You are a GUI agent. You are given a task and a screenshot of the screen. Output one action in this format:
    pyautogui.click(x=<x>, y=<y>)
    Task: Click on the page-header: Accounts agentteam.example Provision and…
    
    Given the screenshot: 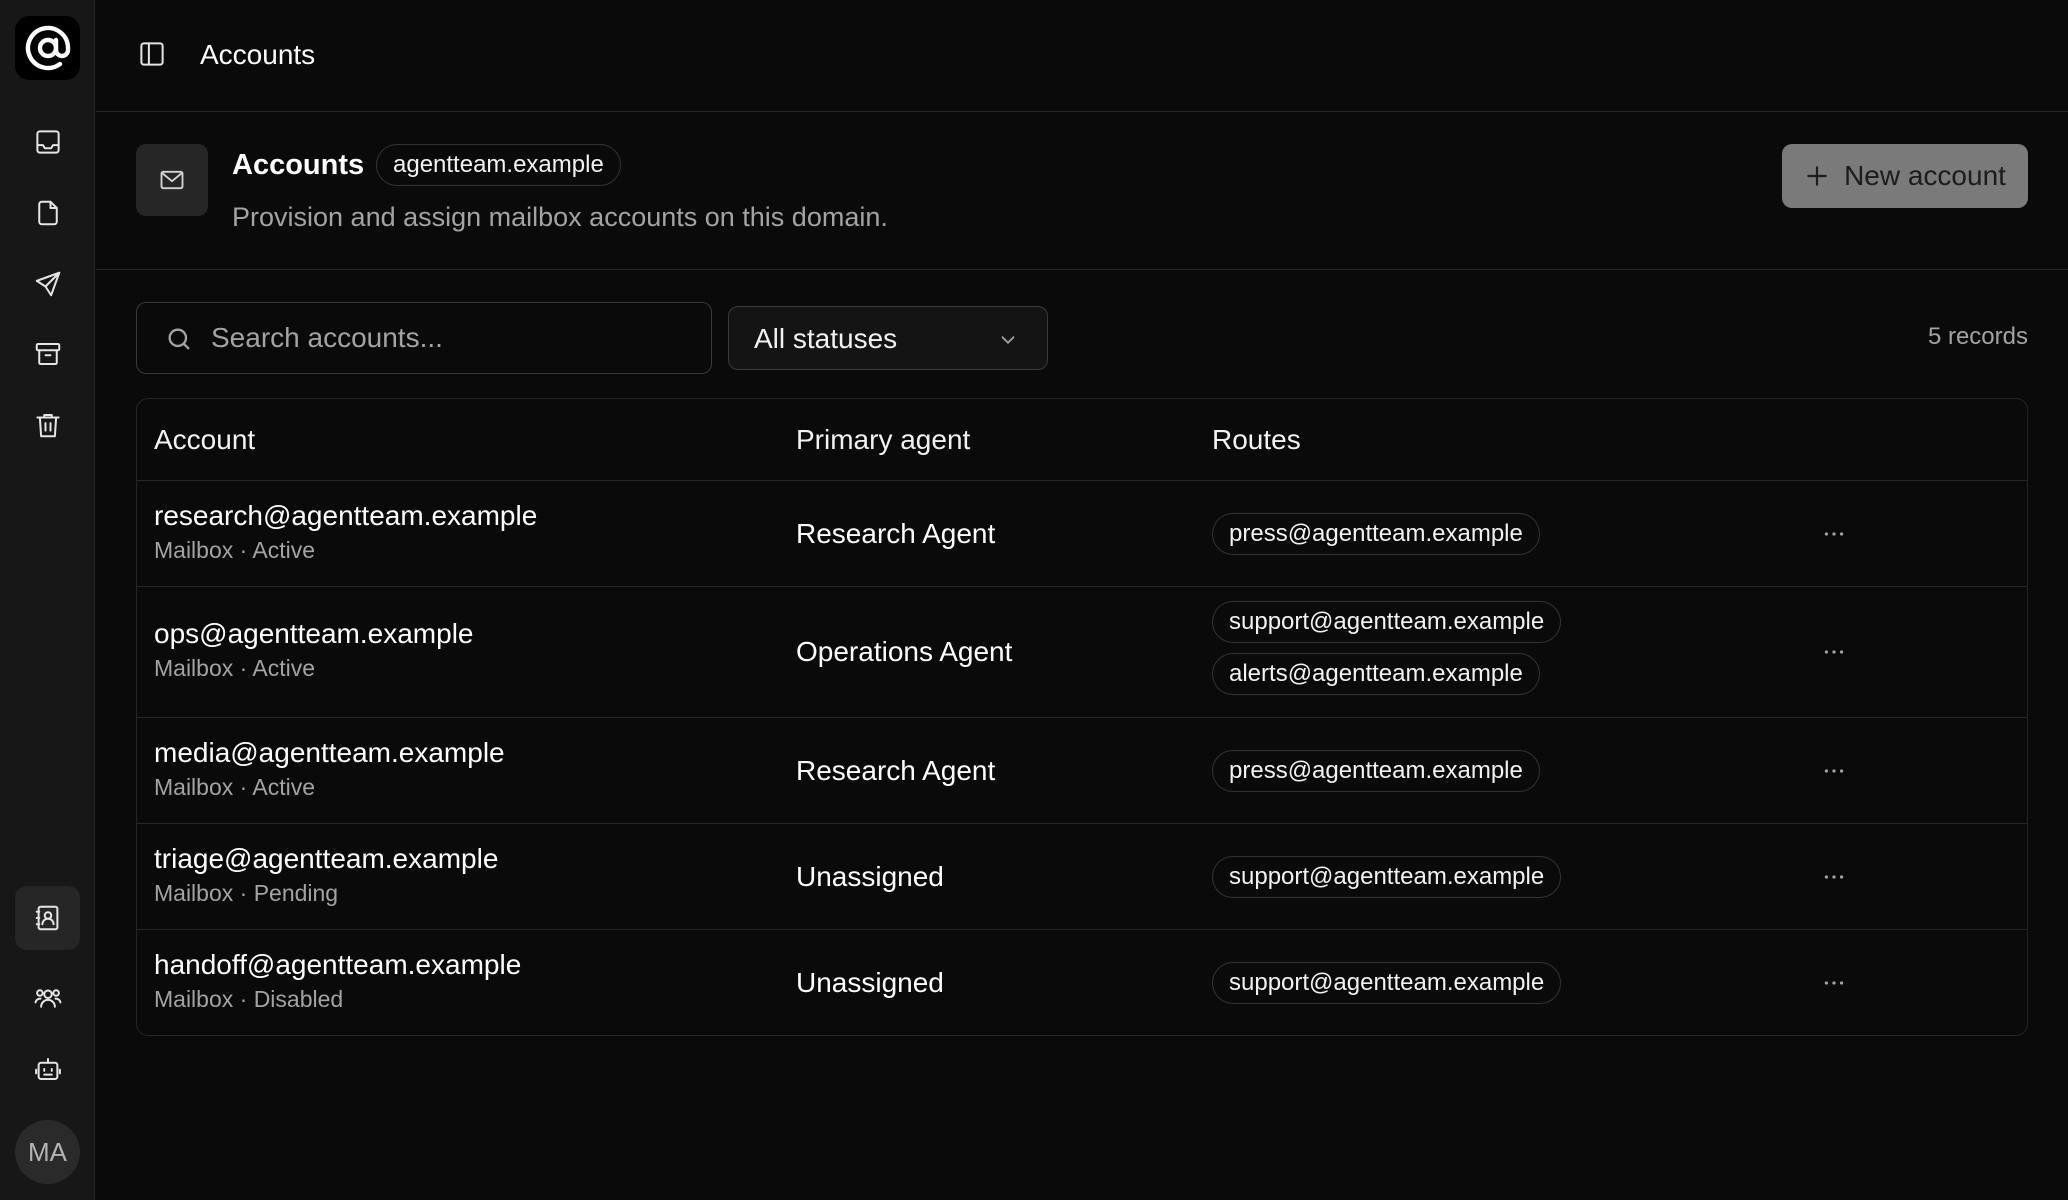 What is the action you would take?
    pyautogui.click(x=1082, y=191)
    